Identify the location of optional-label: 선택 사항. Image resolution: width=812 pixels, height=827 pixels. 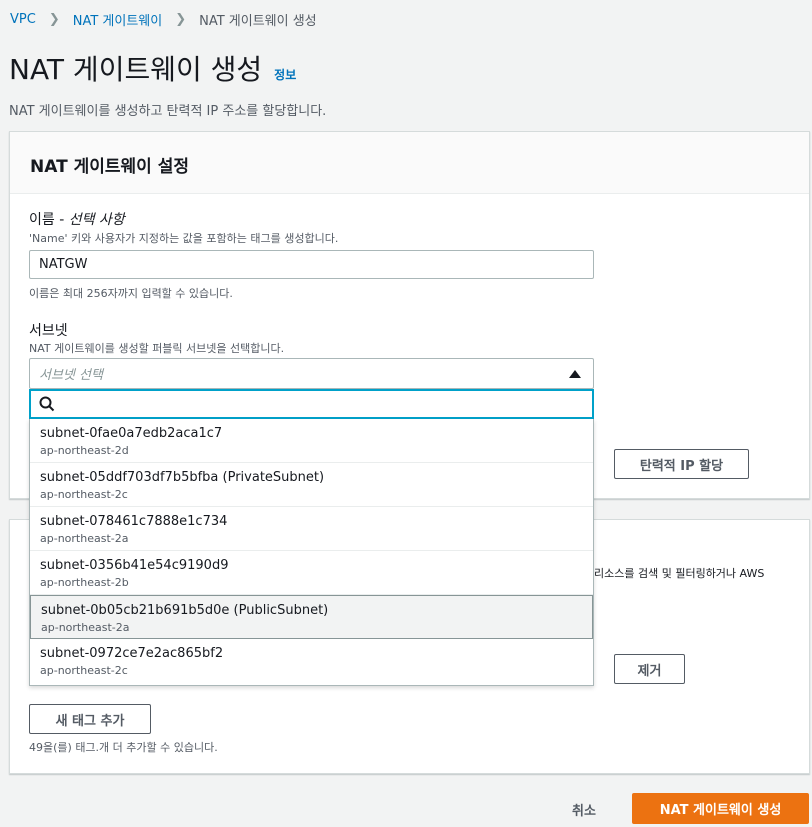
(96, 220).